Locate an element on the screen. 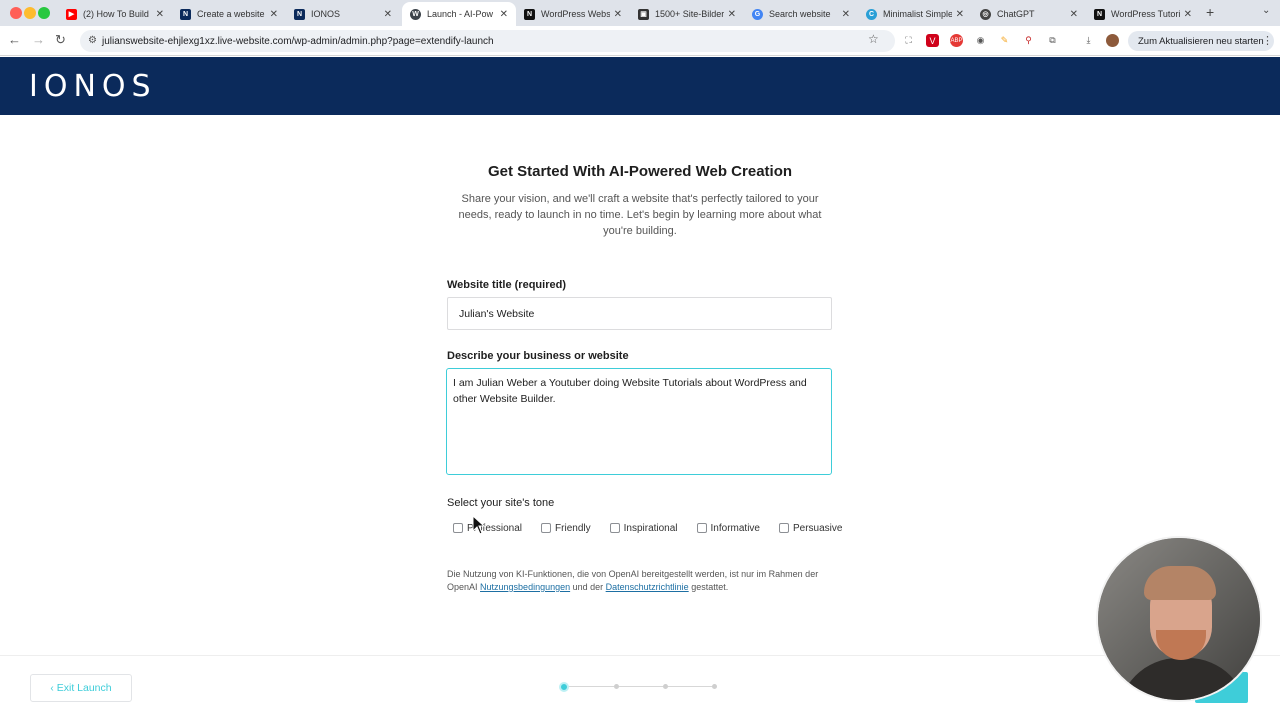  reload-icon: ↻ is located at coordinates (60, 40).